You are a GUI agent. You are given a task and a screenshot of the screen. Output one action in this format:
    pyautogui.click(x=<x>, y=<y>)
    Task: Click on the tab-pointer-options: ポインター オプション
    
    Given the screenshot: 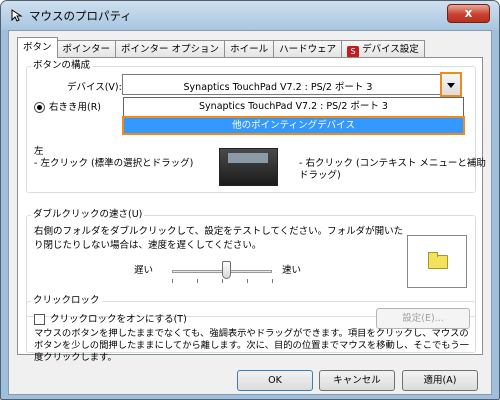 What is the action you would take?
    pyautogui.click(x=170, y=49)
    